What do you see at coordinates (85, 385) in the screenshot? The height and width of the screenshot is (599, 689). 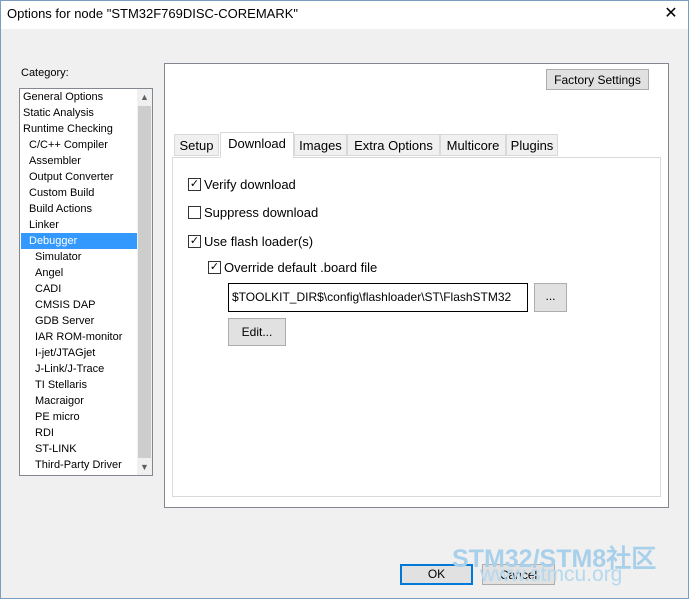 I see `category-item-ti-stellaris: TI Stellaris` at bounding box center [85, 385].